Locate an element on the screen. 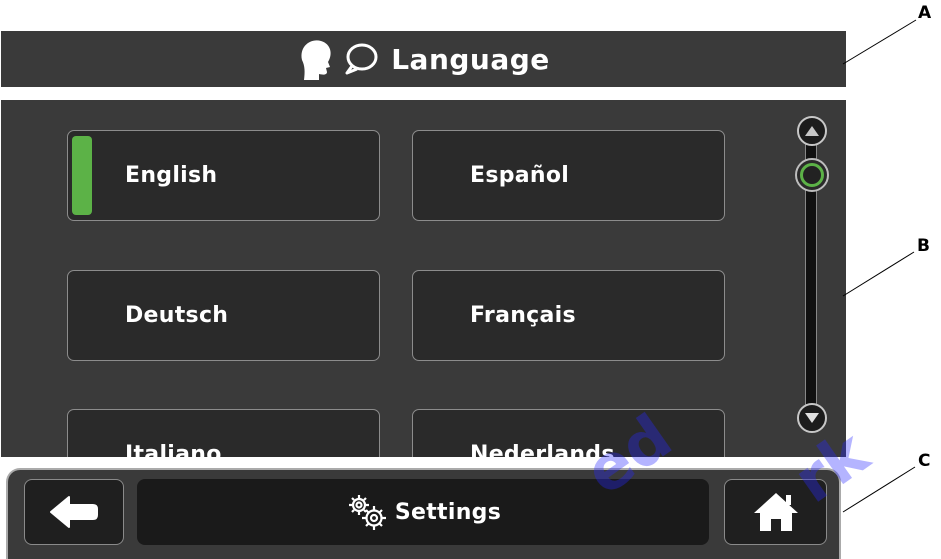 The width and height of the screenshot is (941, 559). callout-label-c: C is located at coordinates (924, 461).